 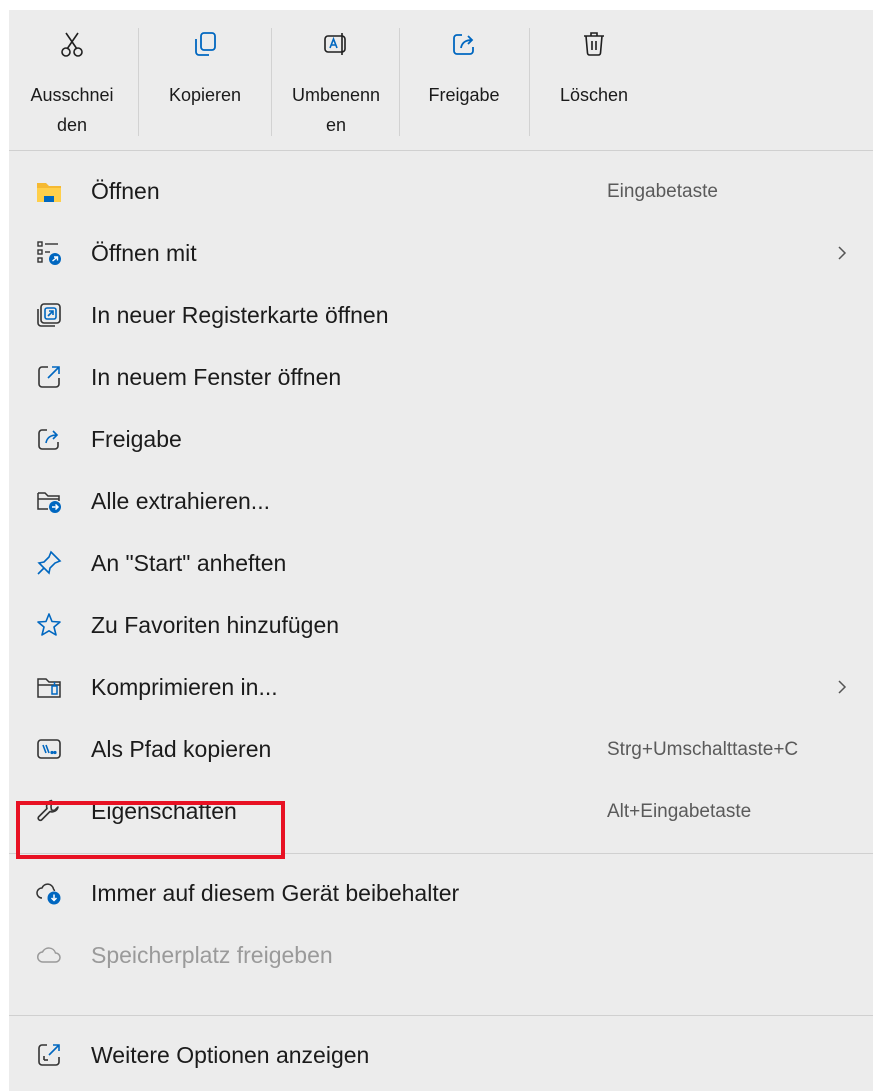 I want to click on cut-button: Ausschnei den, so click(x=72, y=80).